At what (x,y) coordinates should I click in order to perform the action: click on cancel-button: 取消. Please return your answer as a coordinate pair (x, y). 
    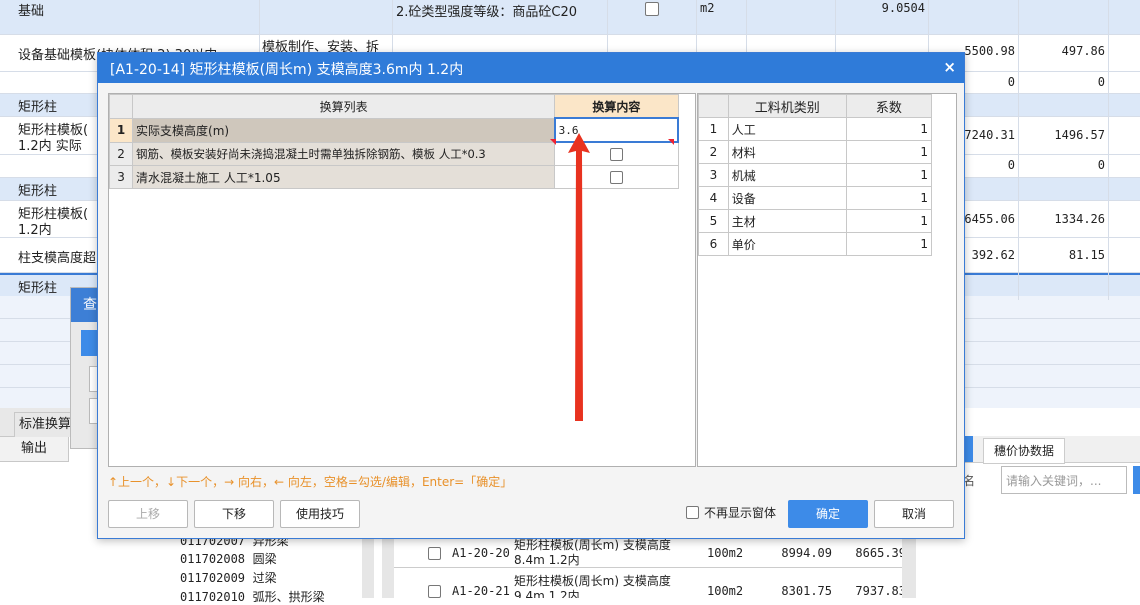
    Looking at the image, I should click on (914, 514).